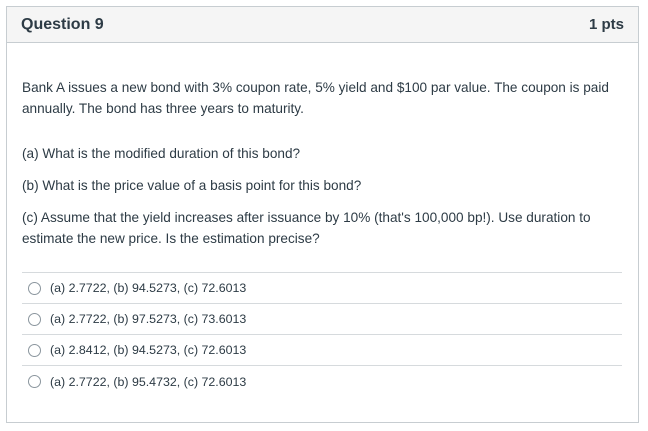 The image size is (648, 431). Describe the element at coordinates (322, 25) in the screenshot. I see `question-header: Question 9 1 pts` at that location.